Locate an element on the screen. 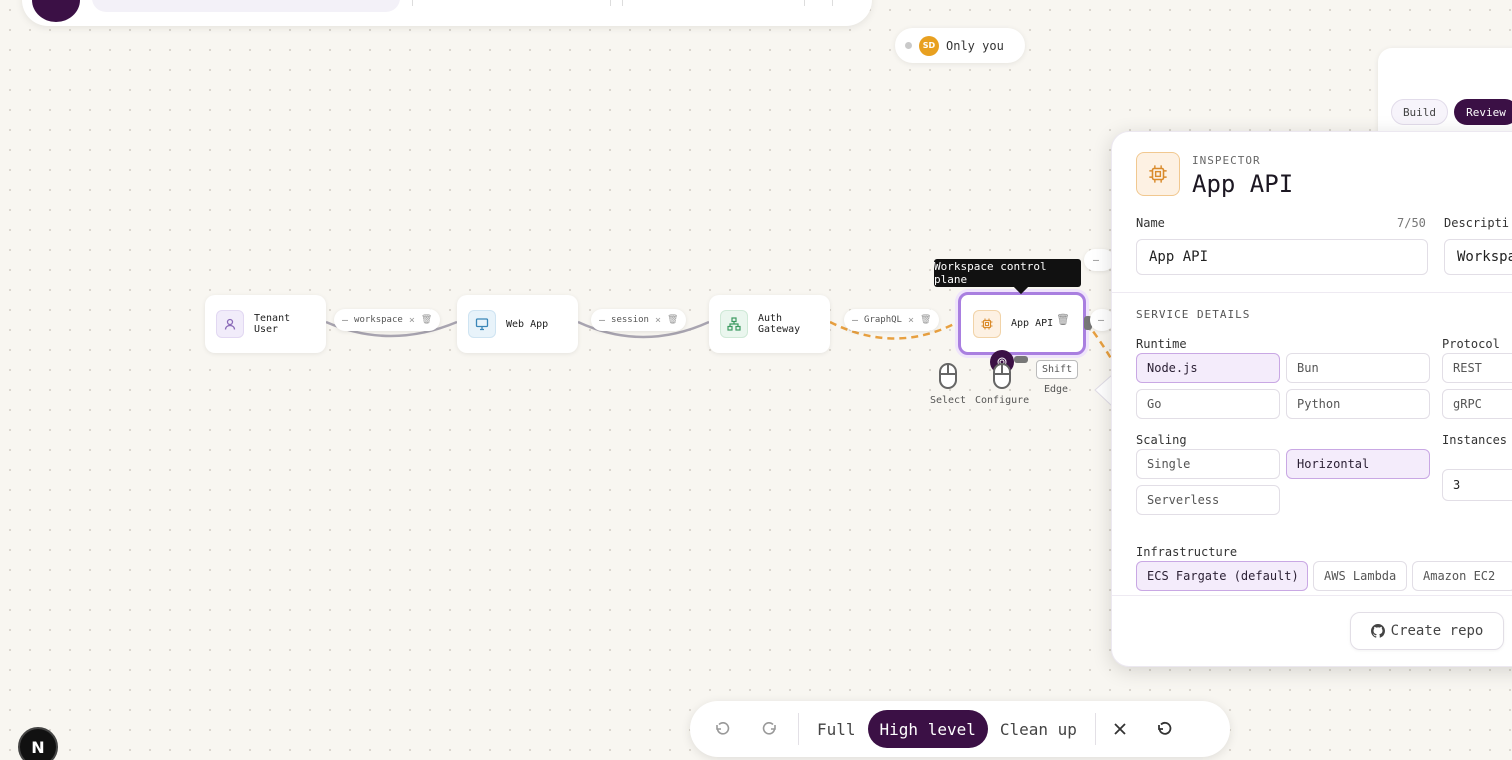 Image resolution: width=1512 pixels, height=760 pixels. edge-label-text: GraphQL is located at coordinates (883, 320).